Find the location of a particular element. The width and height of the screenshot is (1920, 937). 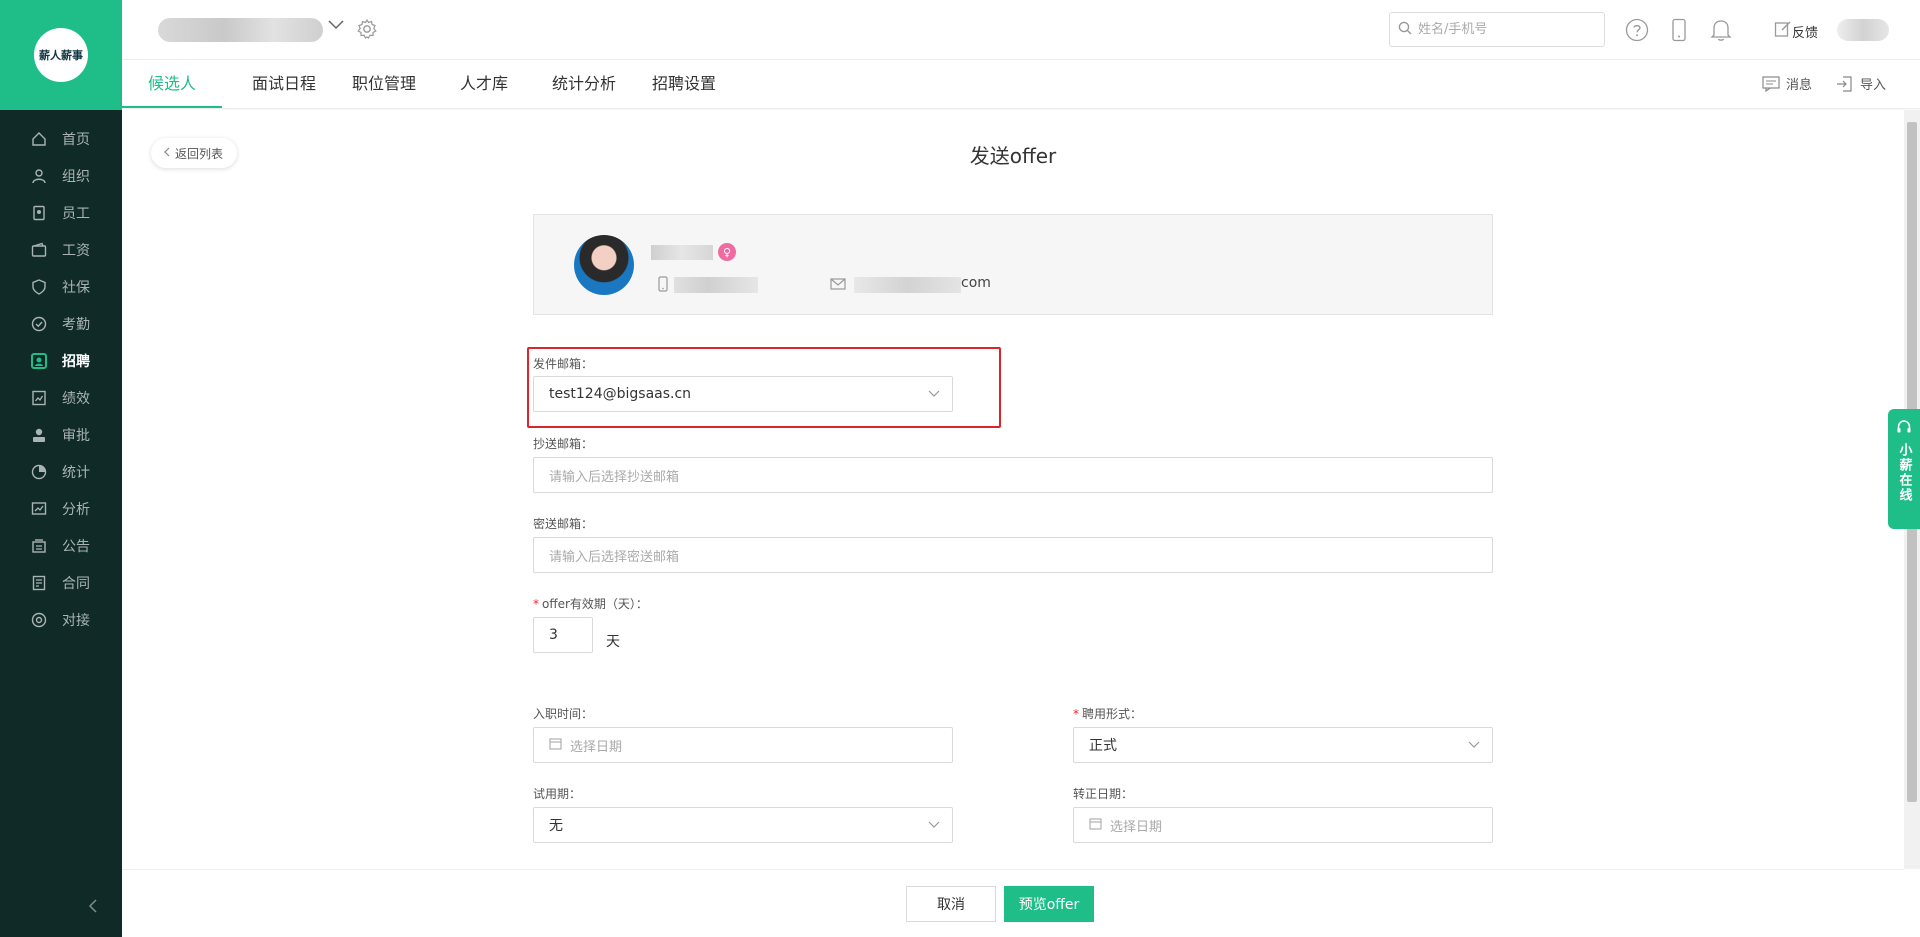

search-icon is located at coordinates (1405, 29).